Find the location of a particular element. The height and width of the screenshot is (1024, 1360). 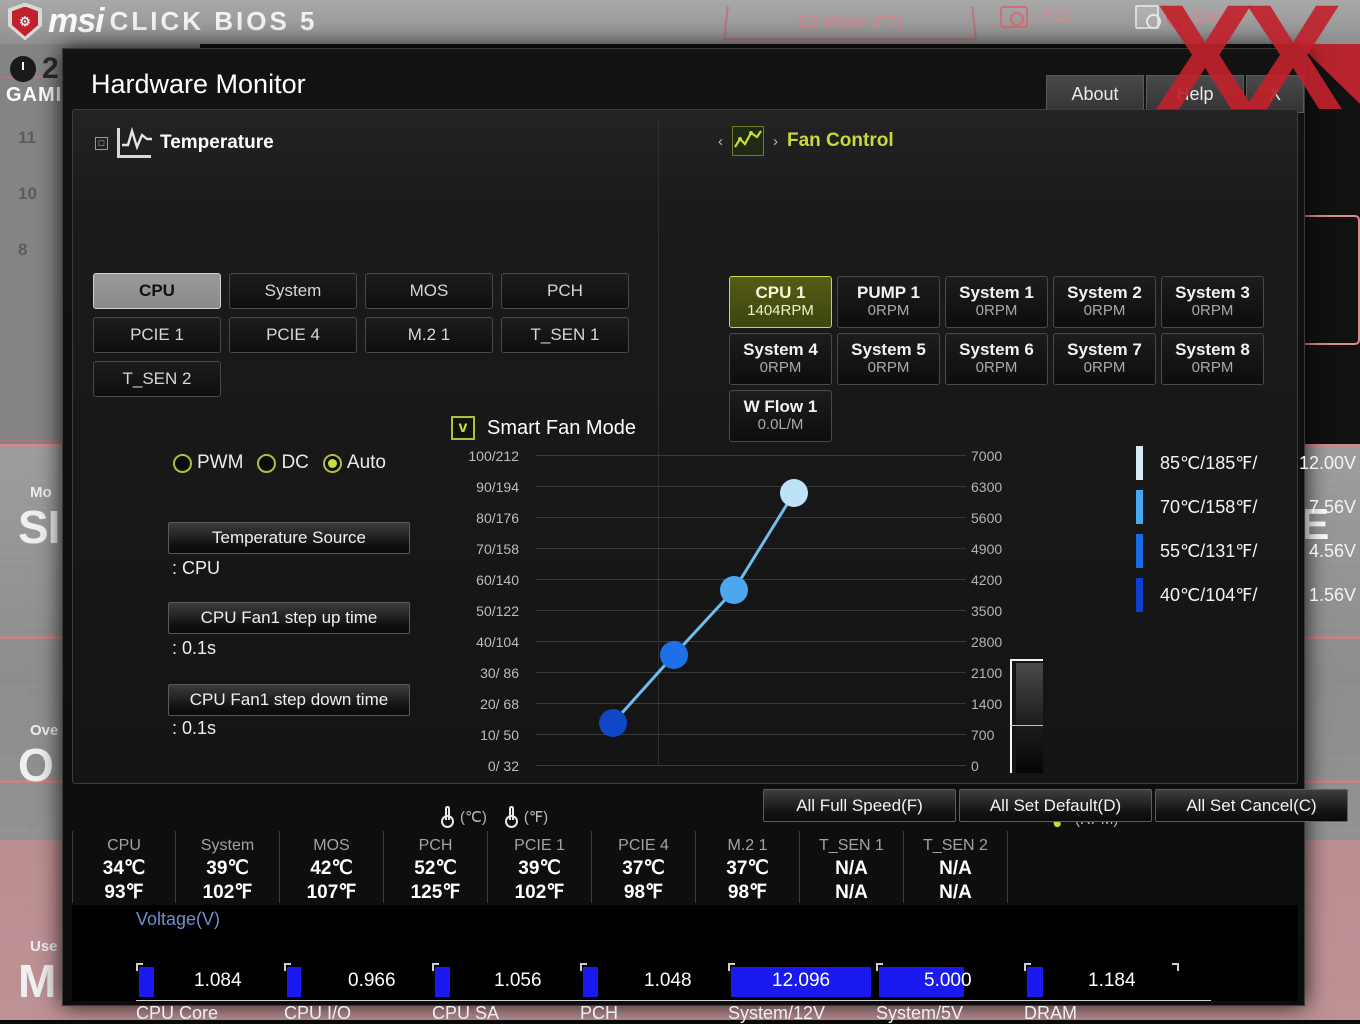

chevron-right-icon: › is located at coordinates (775, 141).